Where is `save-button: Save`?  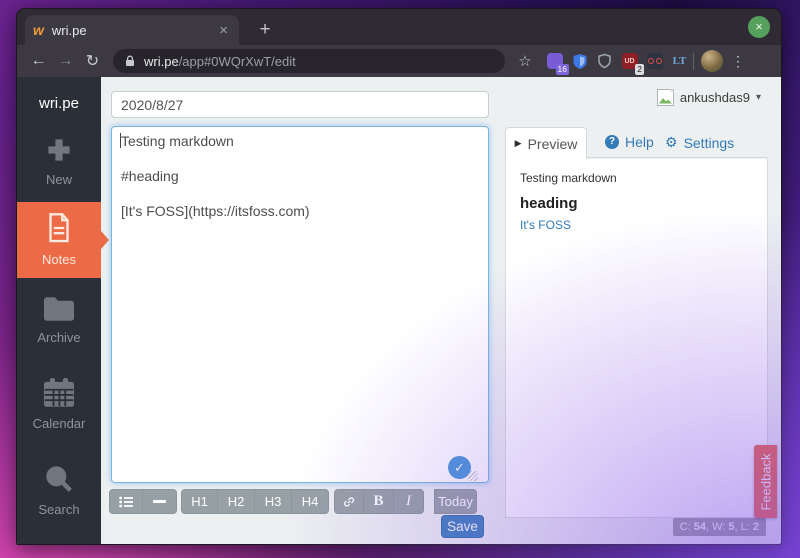 save-button: Save is located at coordinates (462, 526).